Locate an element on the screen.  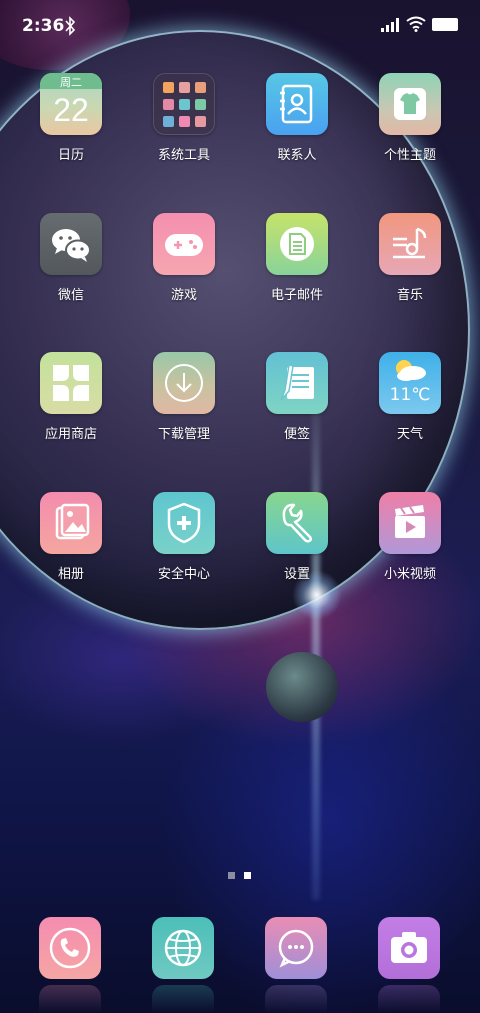
gallery-icon is located at coordinates (71, 523).